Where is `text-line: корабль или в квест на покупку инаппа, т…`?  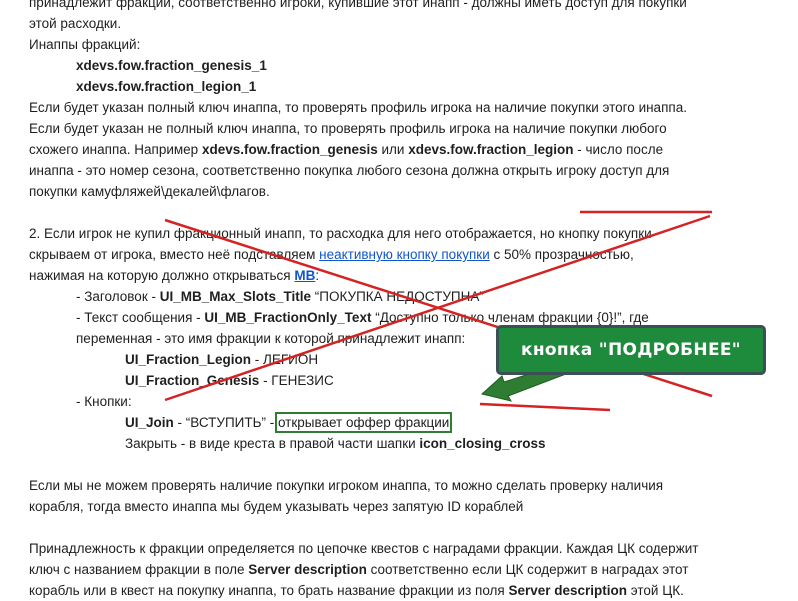
text-line: корабль или в квест на покупку инаппа, т… is located at coordinates (356, 590).